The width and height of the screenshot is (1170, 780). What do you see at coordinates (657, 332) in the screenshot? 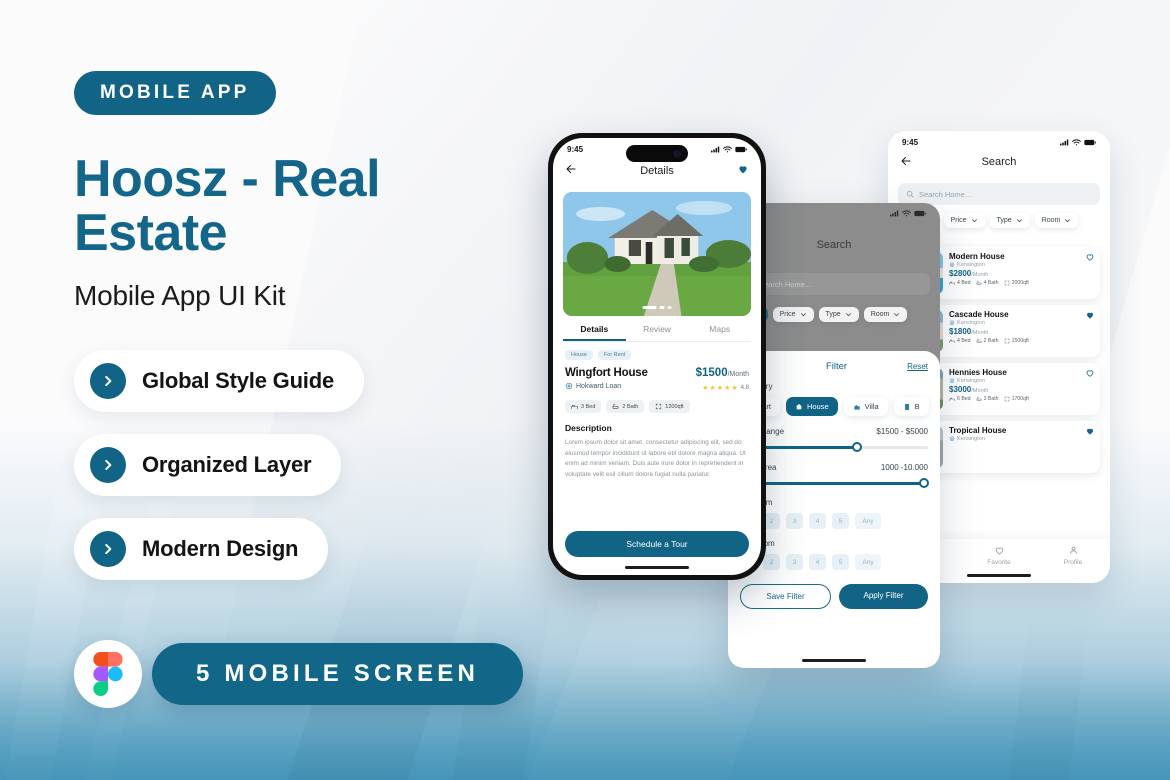
I see `tab-review: Review` at bounding box center [657, 332].